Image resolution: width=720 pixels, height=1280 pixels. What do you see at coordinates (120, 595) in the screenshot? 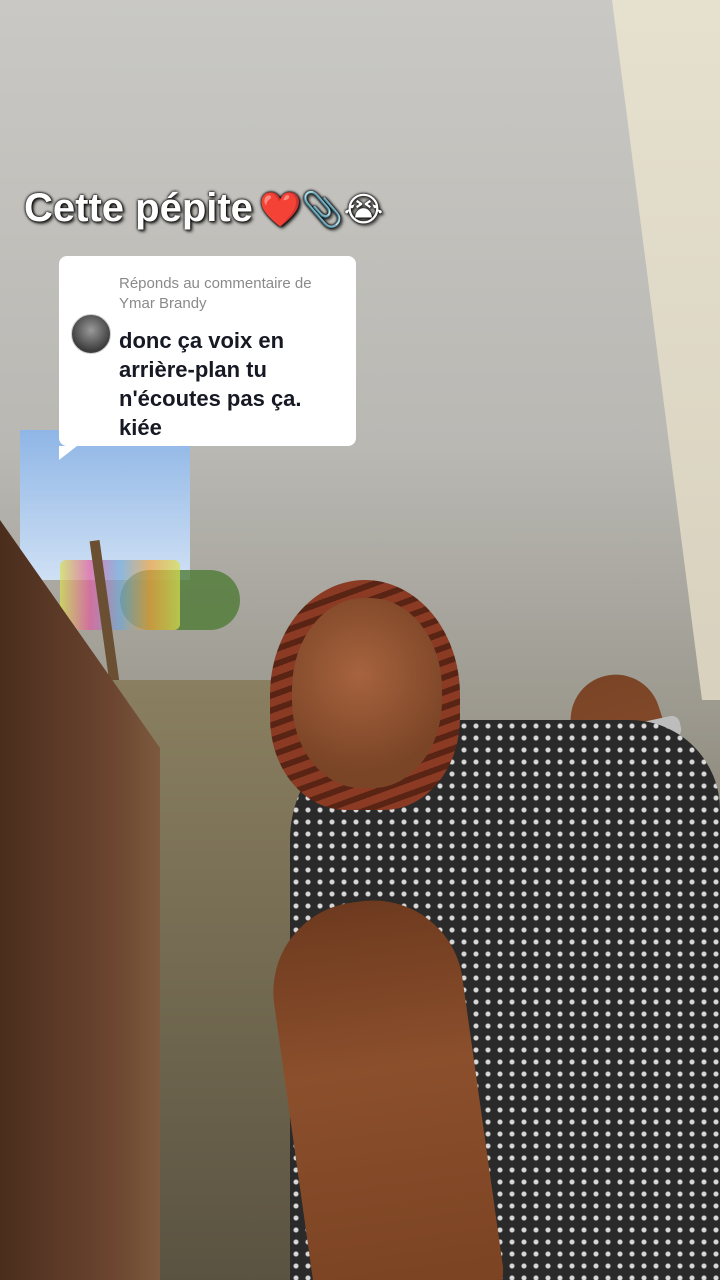
I see `hanging-laundry` at bounding box center [120, 595].